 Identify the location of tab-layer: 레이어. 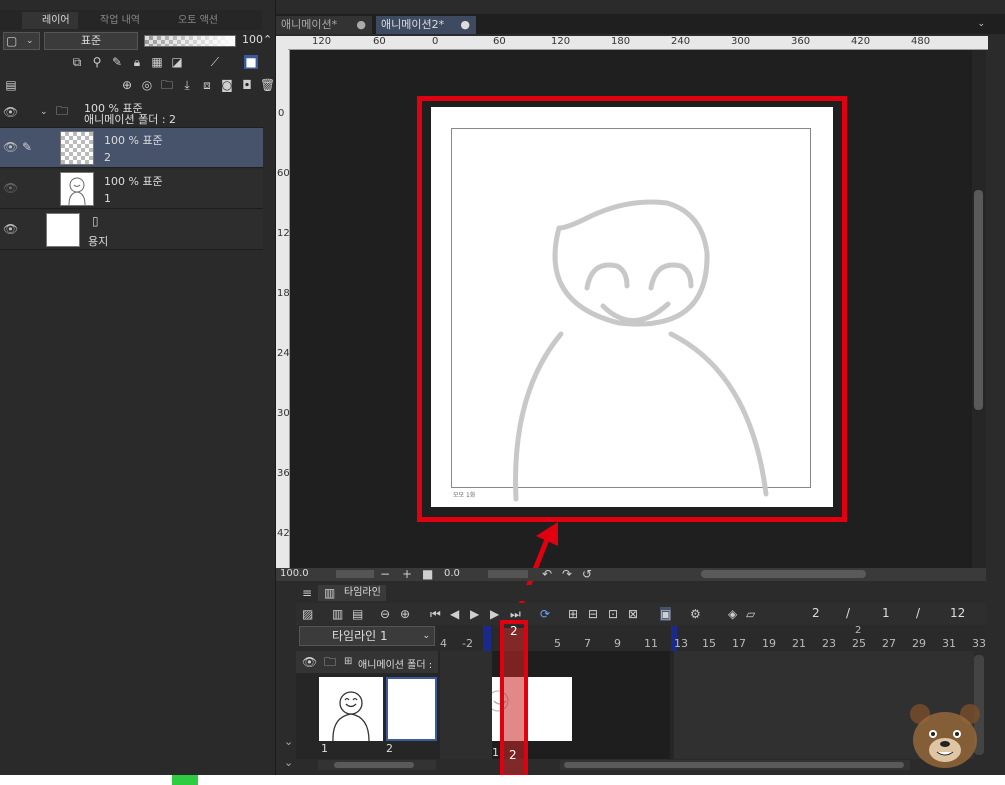
(50, 20).